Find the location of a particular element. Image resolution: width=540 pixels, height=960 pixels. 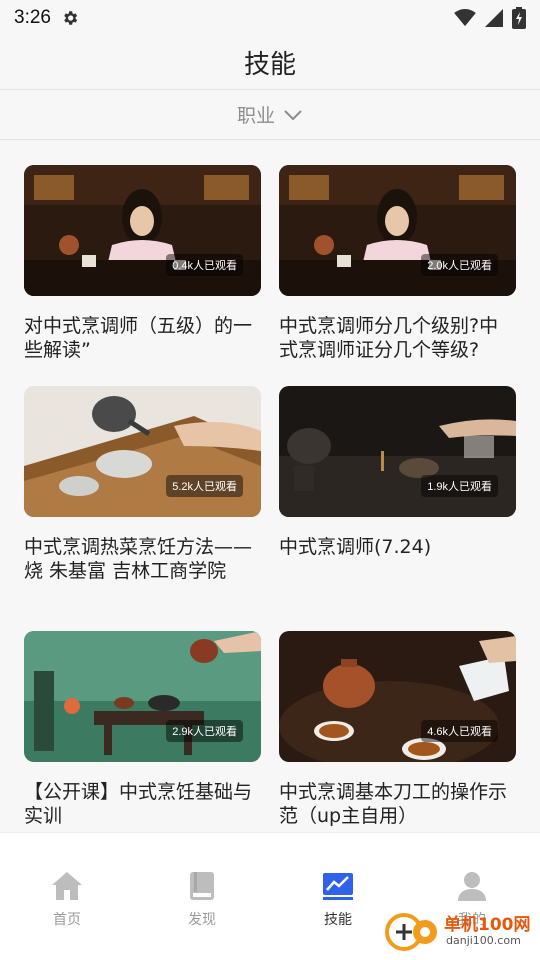

trend-chart-icon is located at coordinates (338, 886).